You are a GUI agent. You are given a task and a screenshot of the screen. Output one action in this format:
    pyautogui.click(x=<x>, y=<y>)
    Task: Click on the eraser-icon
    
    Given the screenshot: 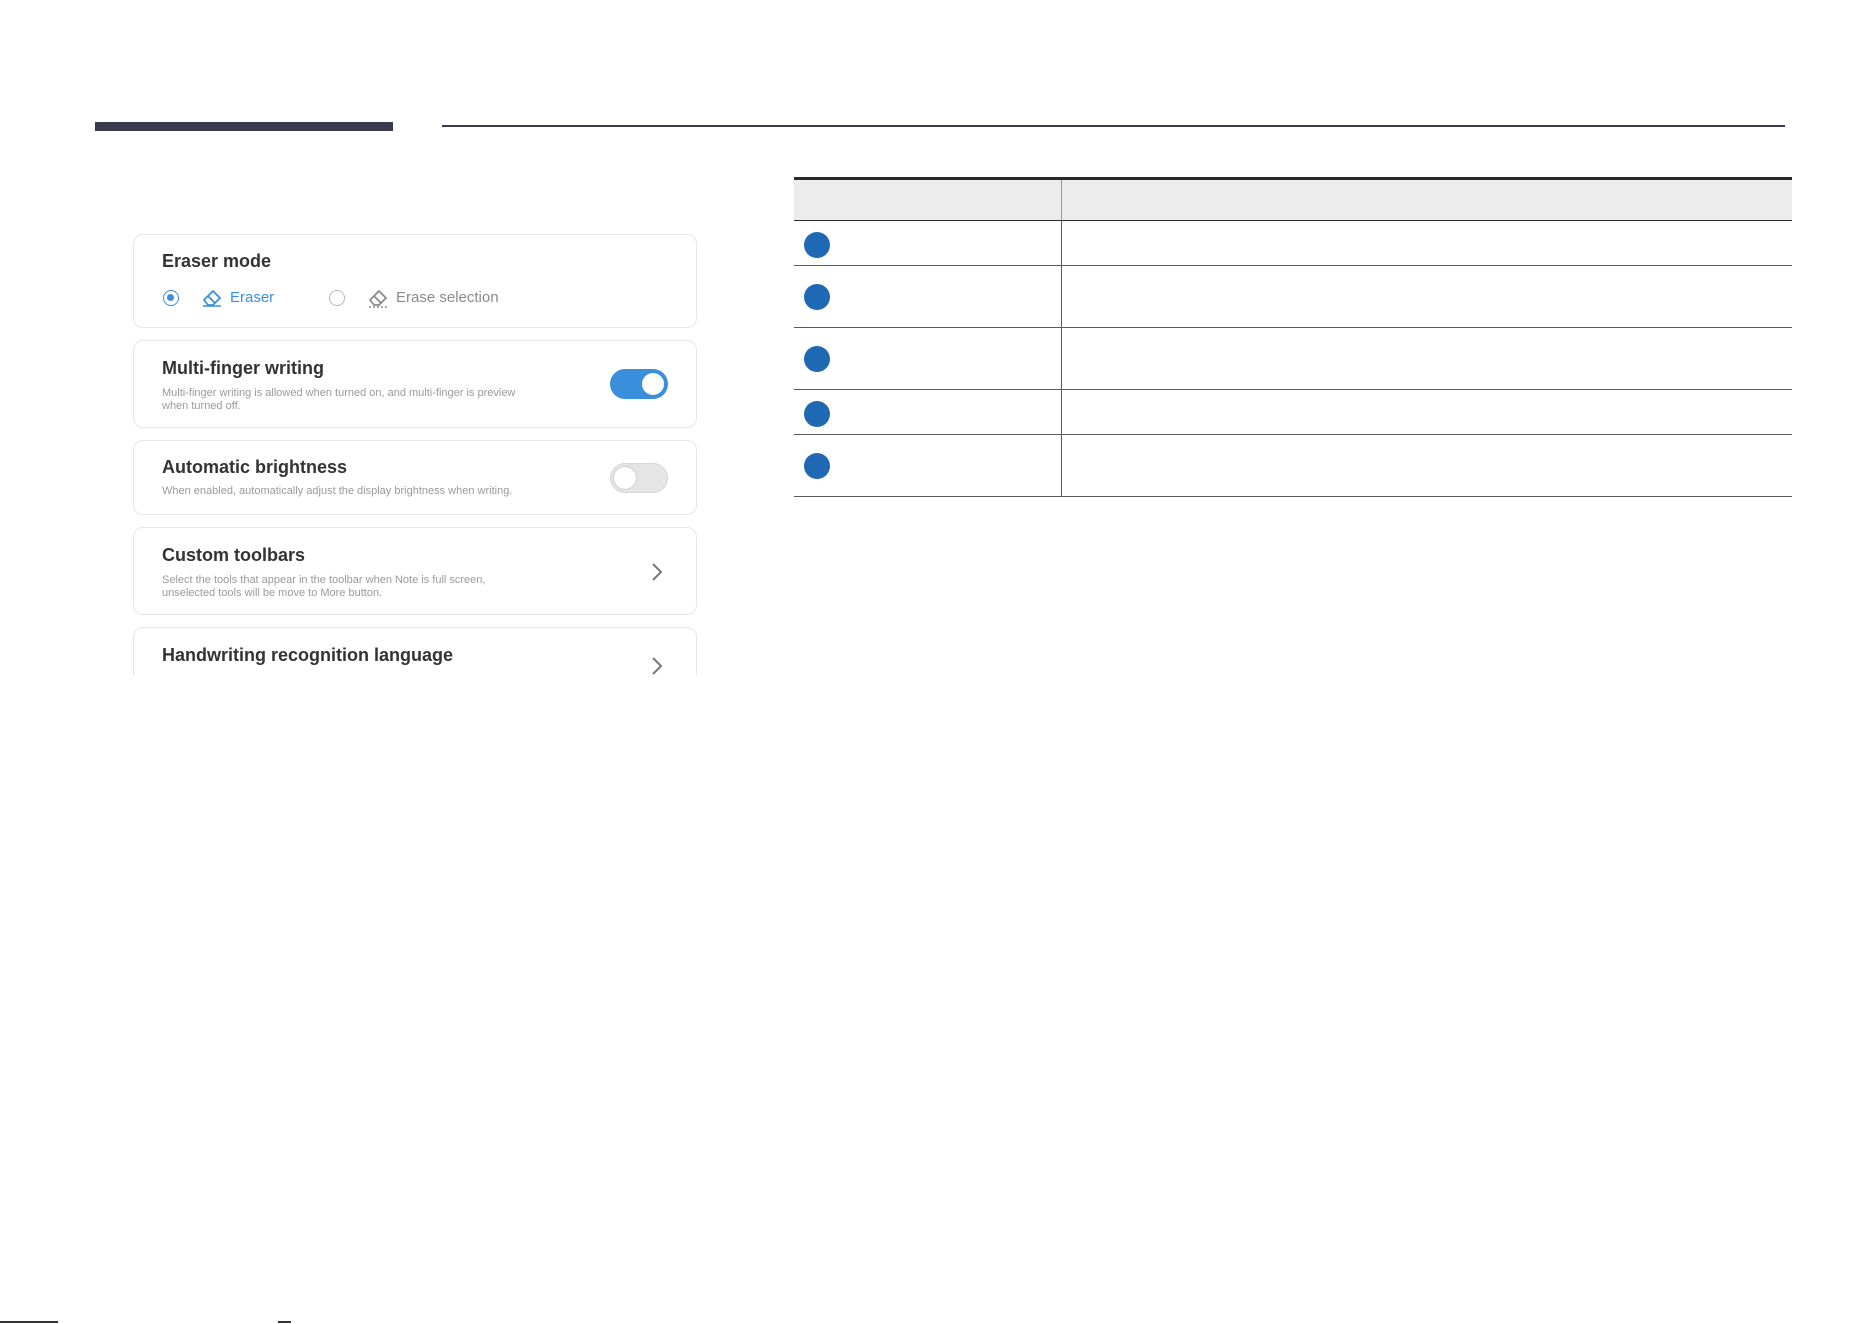 What is the action you would take?
    pyautogui.click(x=212, y=298)
    